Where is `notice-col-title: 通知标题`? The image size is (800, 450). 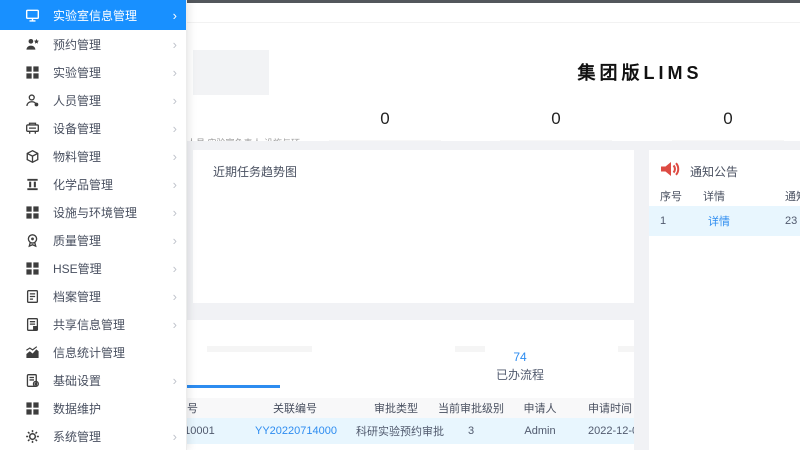
notice-col-title: 通知标题 is located at coordinates (792, 197).